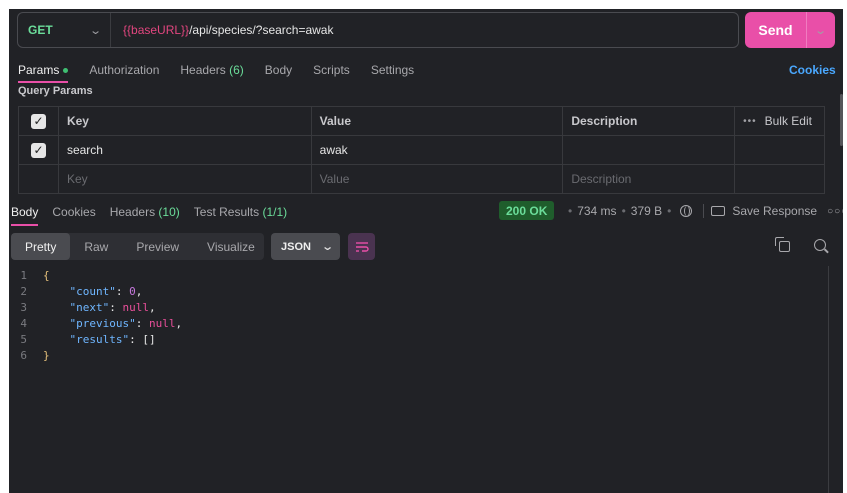 The width and height of the screenshot is (847, 493). Describe the element at coordinates (649, 179) in the screenshot. I see `new-description-input: Description` at that location.